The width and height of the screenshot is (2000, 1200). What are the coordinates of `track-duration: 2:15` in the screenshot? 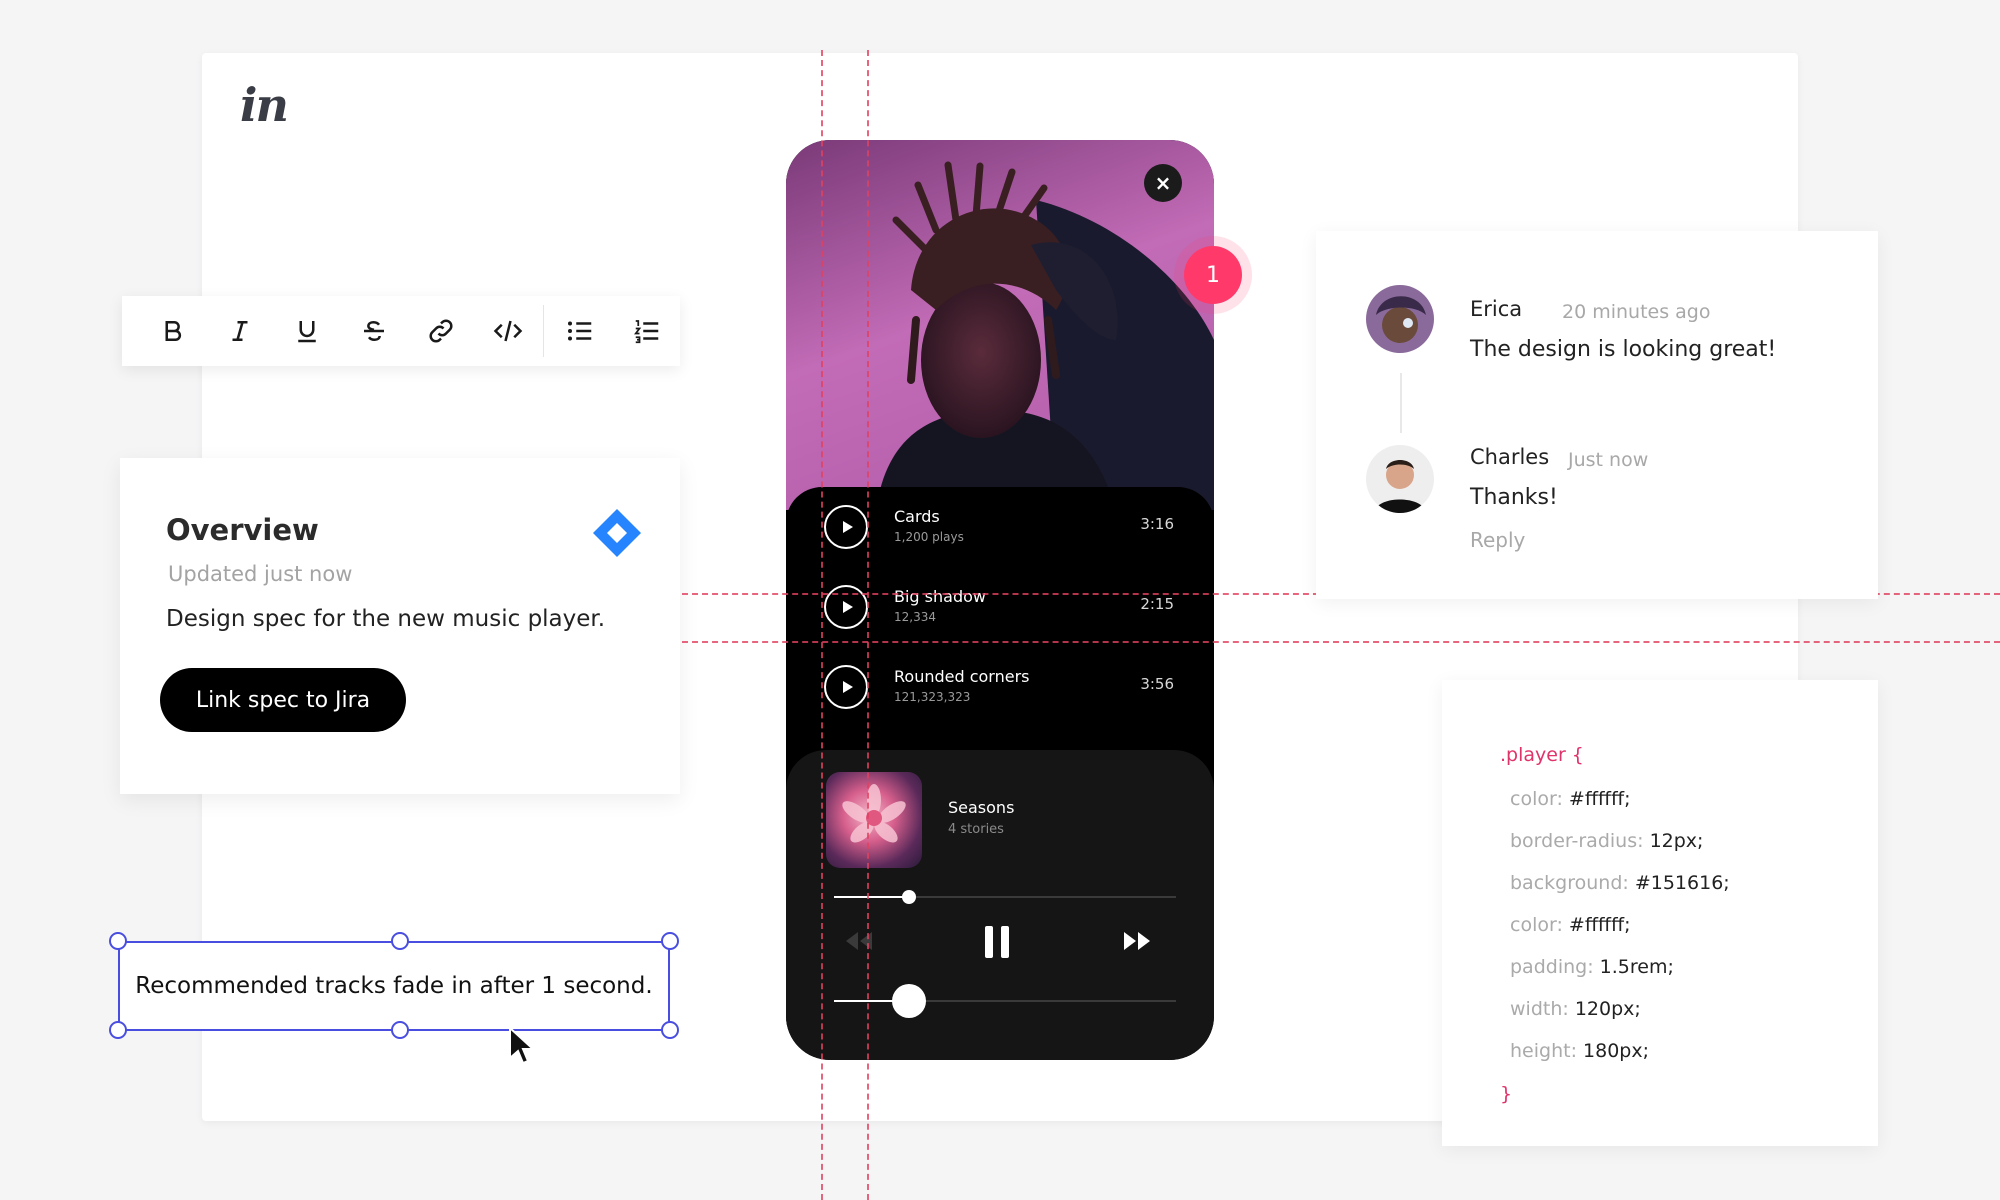 It's located at (1157, 604).